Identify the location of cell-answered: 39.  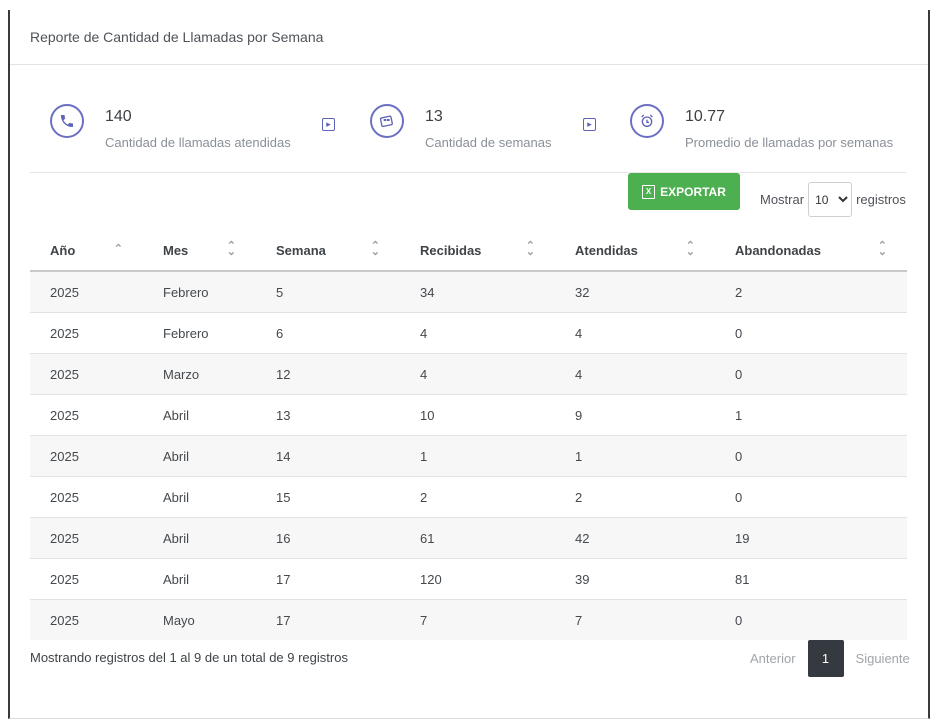
(635, 579).